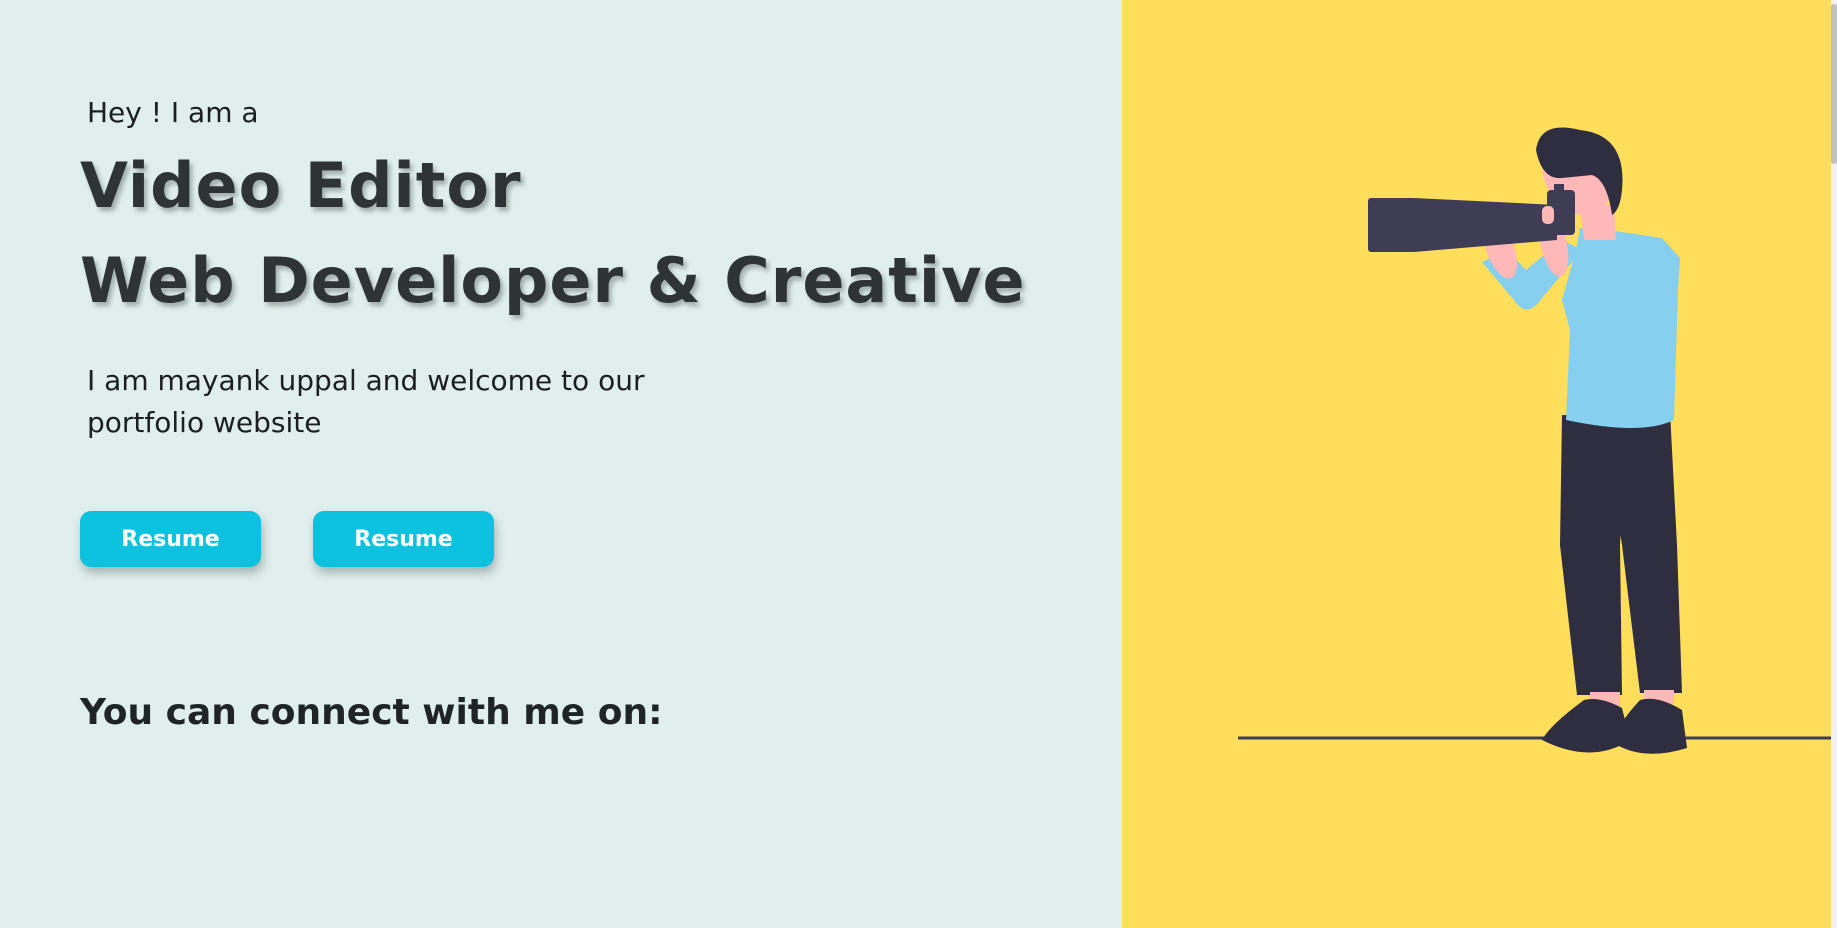  What do you see at coordinates (1834, 464) in the screenshot?
I see `page-scrollbar` at bounding box center [1834, 464].